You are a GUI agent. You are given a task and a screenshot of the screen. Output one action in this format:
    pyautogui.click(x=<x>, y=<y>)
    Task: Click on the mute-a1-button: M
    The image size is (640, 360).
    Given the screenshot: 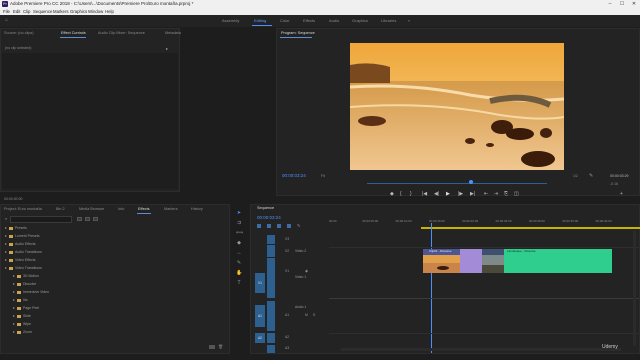 What is the action you would take?
    pyautogui.click(x=306, y=315)
    